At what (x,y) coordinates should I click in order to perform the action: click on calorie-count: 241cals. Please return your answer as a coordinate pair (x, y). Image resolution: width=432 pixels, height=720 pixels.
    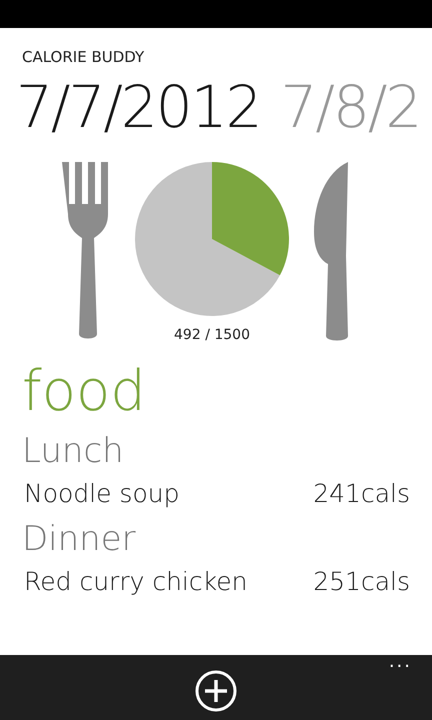
    Looking at the image, I should click on (361, 493).